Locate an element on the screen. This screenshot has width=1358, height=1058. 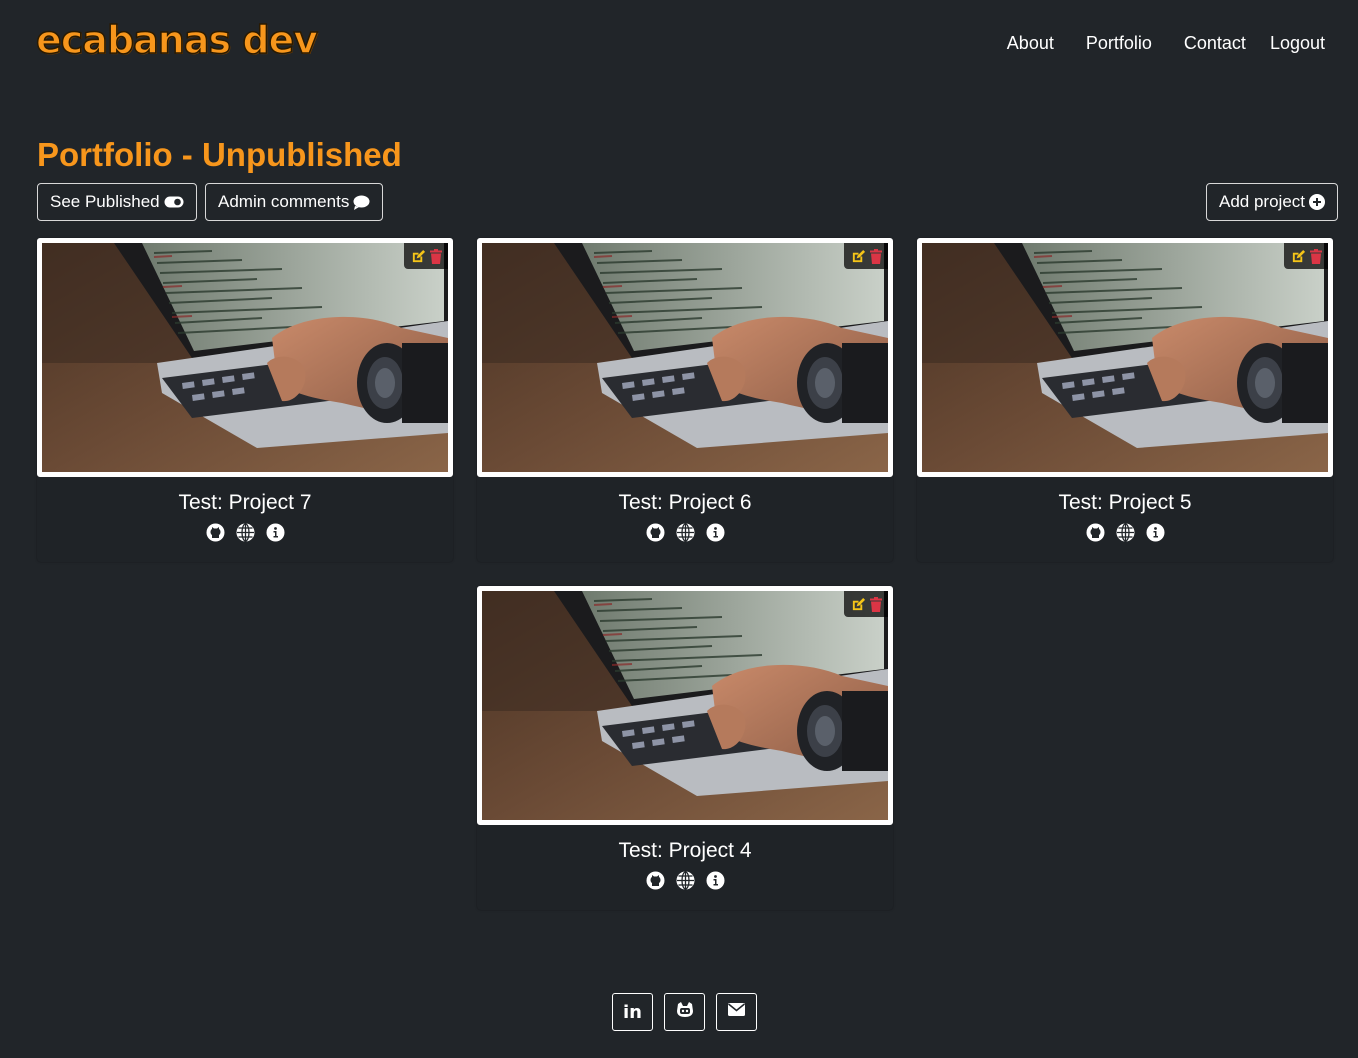
see-published-label: See Published is located at coordinates (105, 201).